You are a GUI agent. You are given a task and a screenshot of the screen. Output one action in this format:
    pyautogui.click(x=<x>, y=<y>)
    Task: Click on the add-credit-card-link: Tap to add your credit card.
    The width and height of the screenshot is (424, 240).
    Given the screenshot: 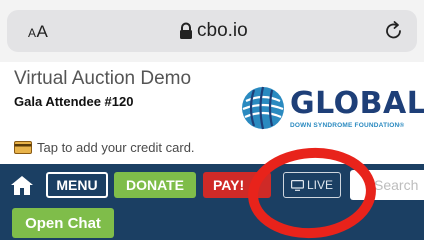 What is the action you would take?
    pyautogui.click(x=104, y=147)
    